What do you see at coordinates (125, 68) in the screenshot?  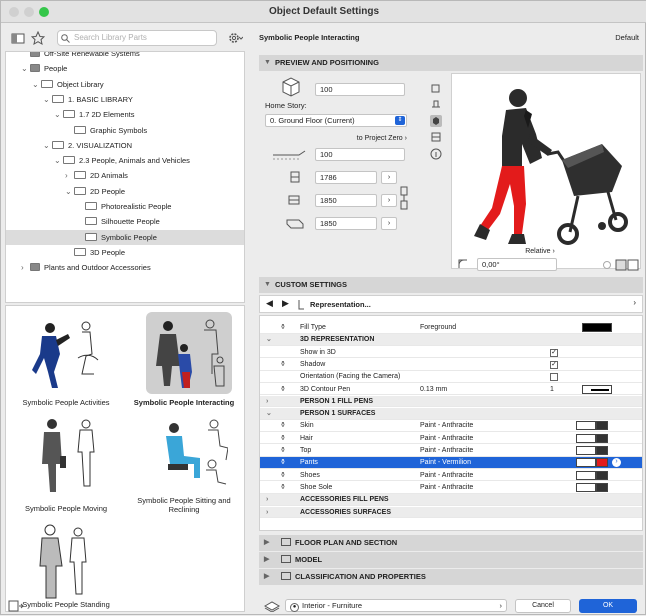 I see `tree-item: ⌄ People` at bounding box center [125, 68].